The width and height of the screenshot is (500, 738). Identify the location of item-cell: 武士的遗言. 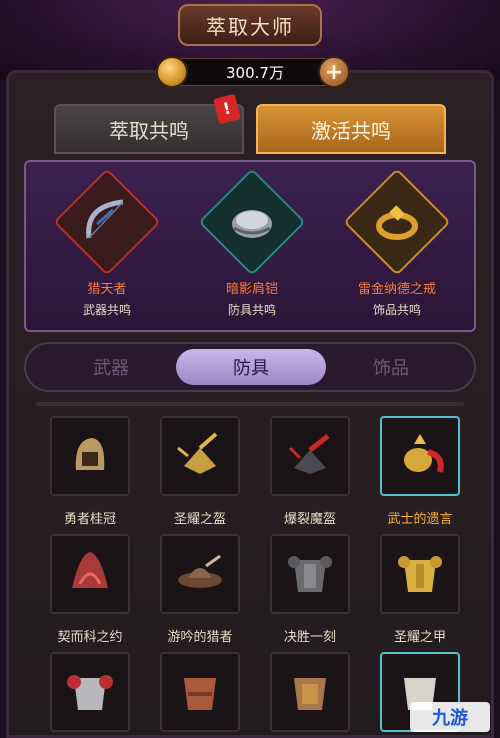
(420, 471).